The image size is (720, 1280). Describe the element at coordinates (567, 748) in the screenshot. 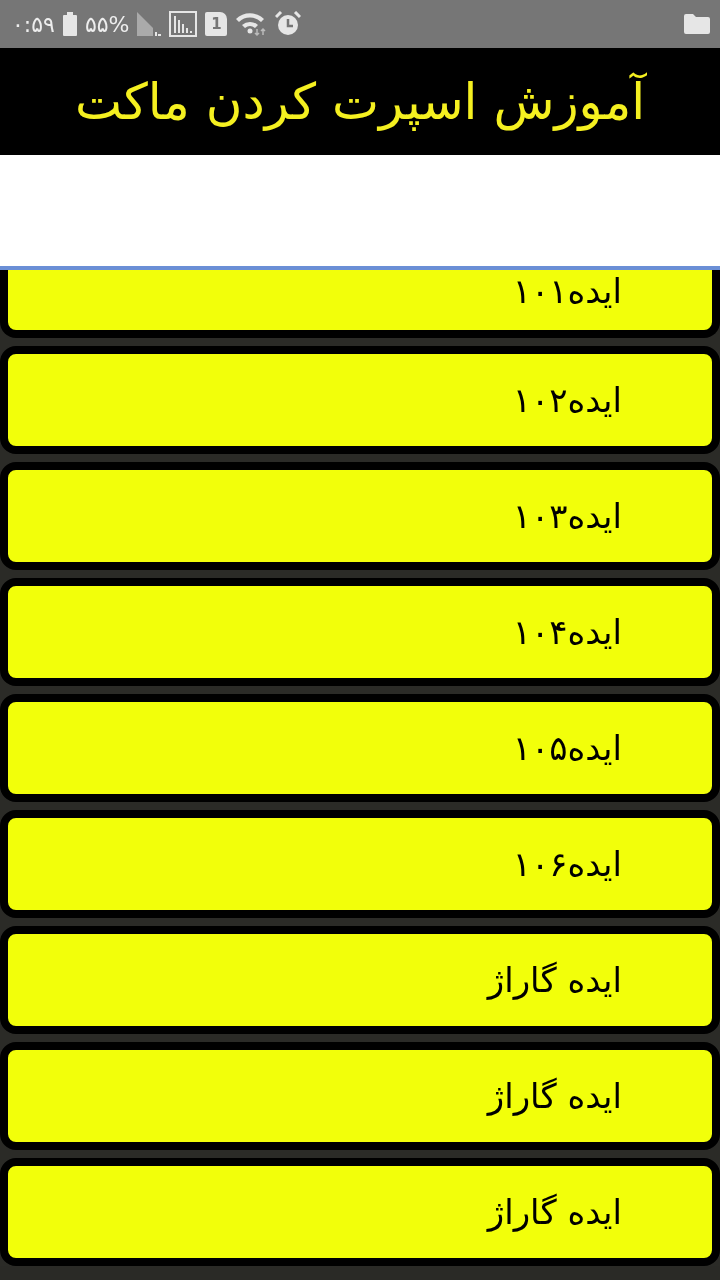

I see `item-label: ایده۱۰۵` at that location.